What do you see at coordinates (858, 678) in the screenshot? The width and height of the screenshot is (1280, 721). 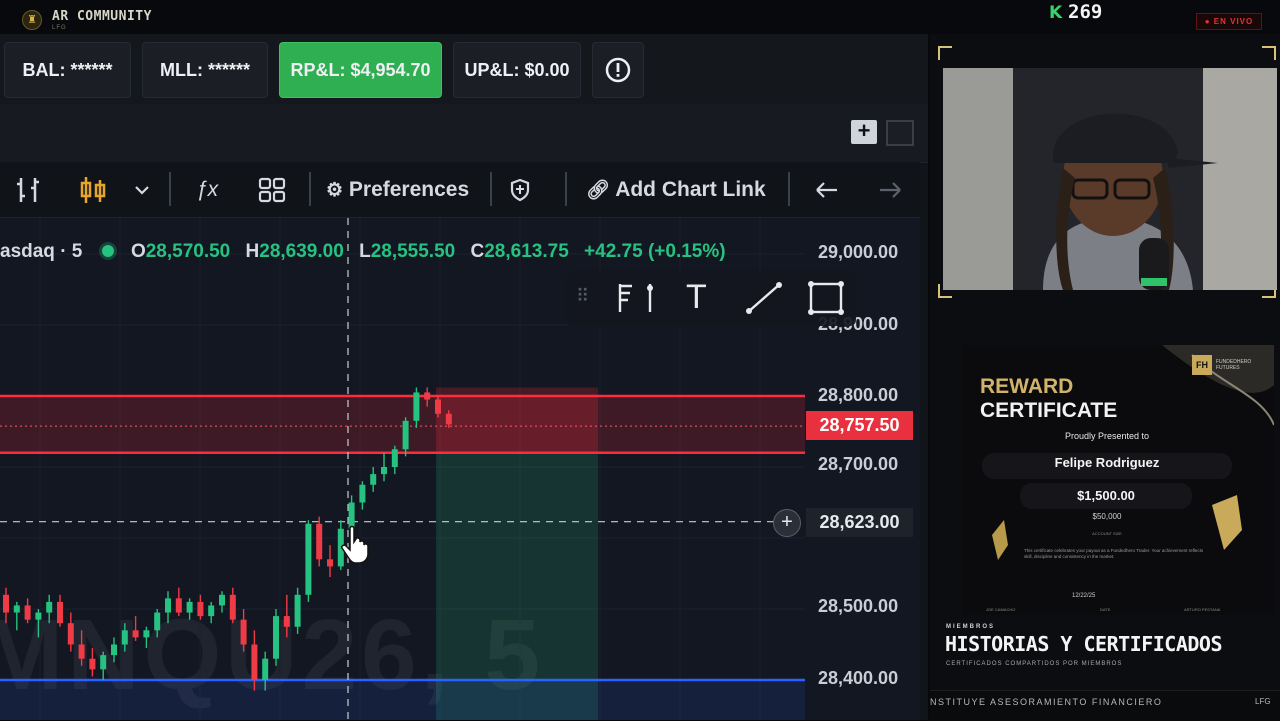 I see `price-tick: 28,400.00` at bounding box center [858, 678].